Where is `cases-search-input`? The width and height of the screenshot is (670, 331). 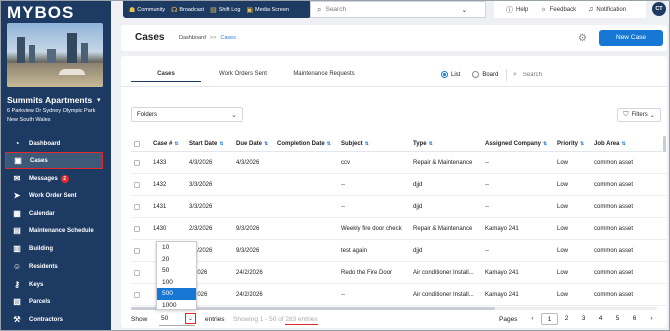
cases-search-input is located at coordinates (582, 75).